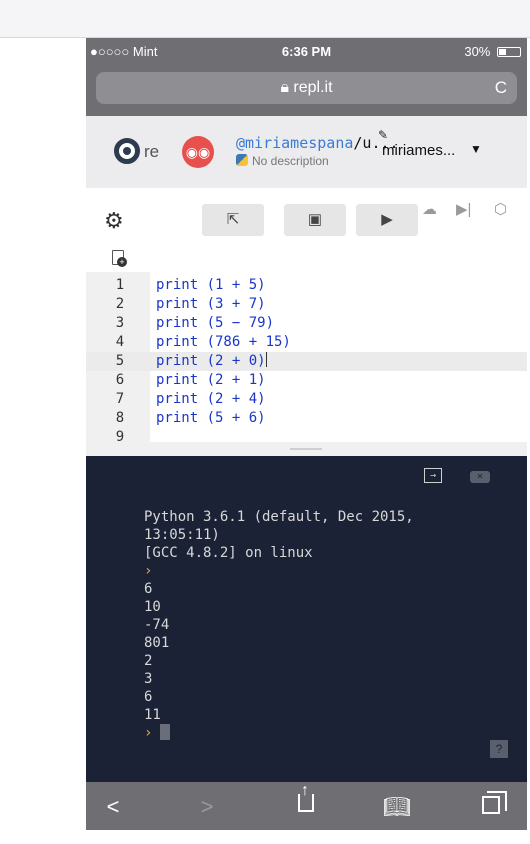  I want to click on cloud-upload-icon: ☁, so click(429, 209).